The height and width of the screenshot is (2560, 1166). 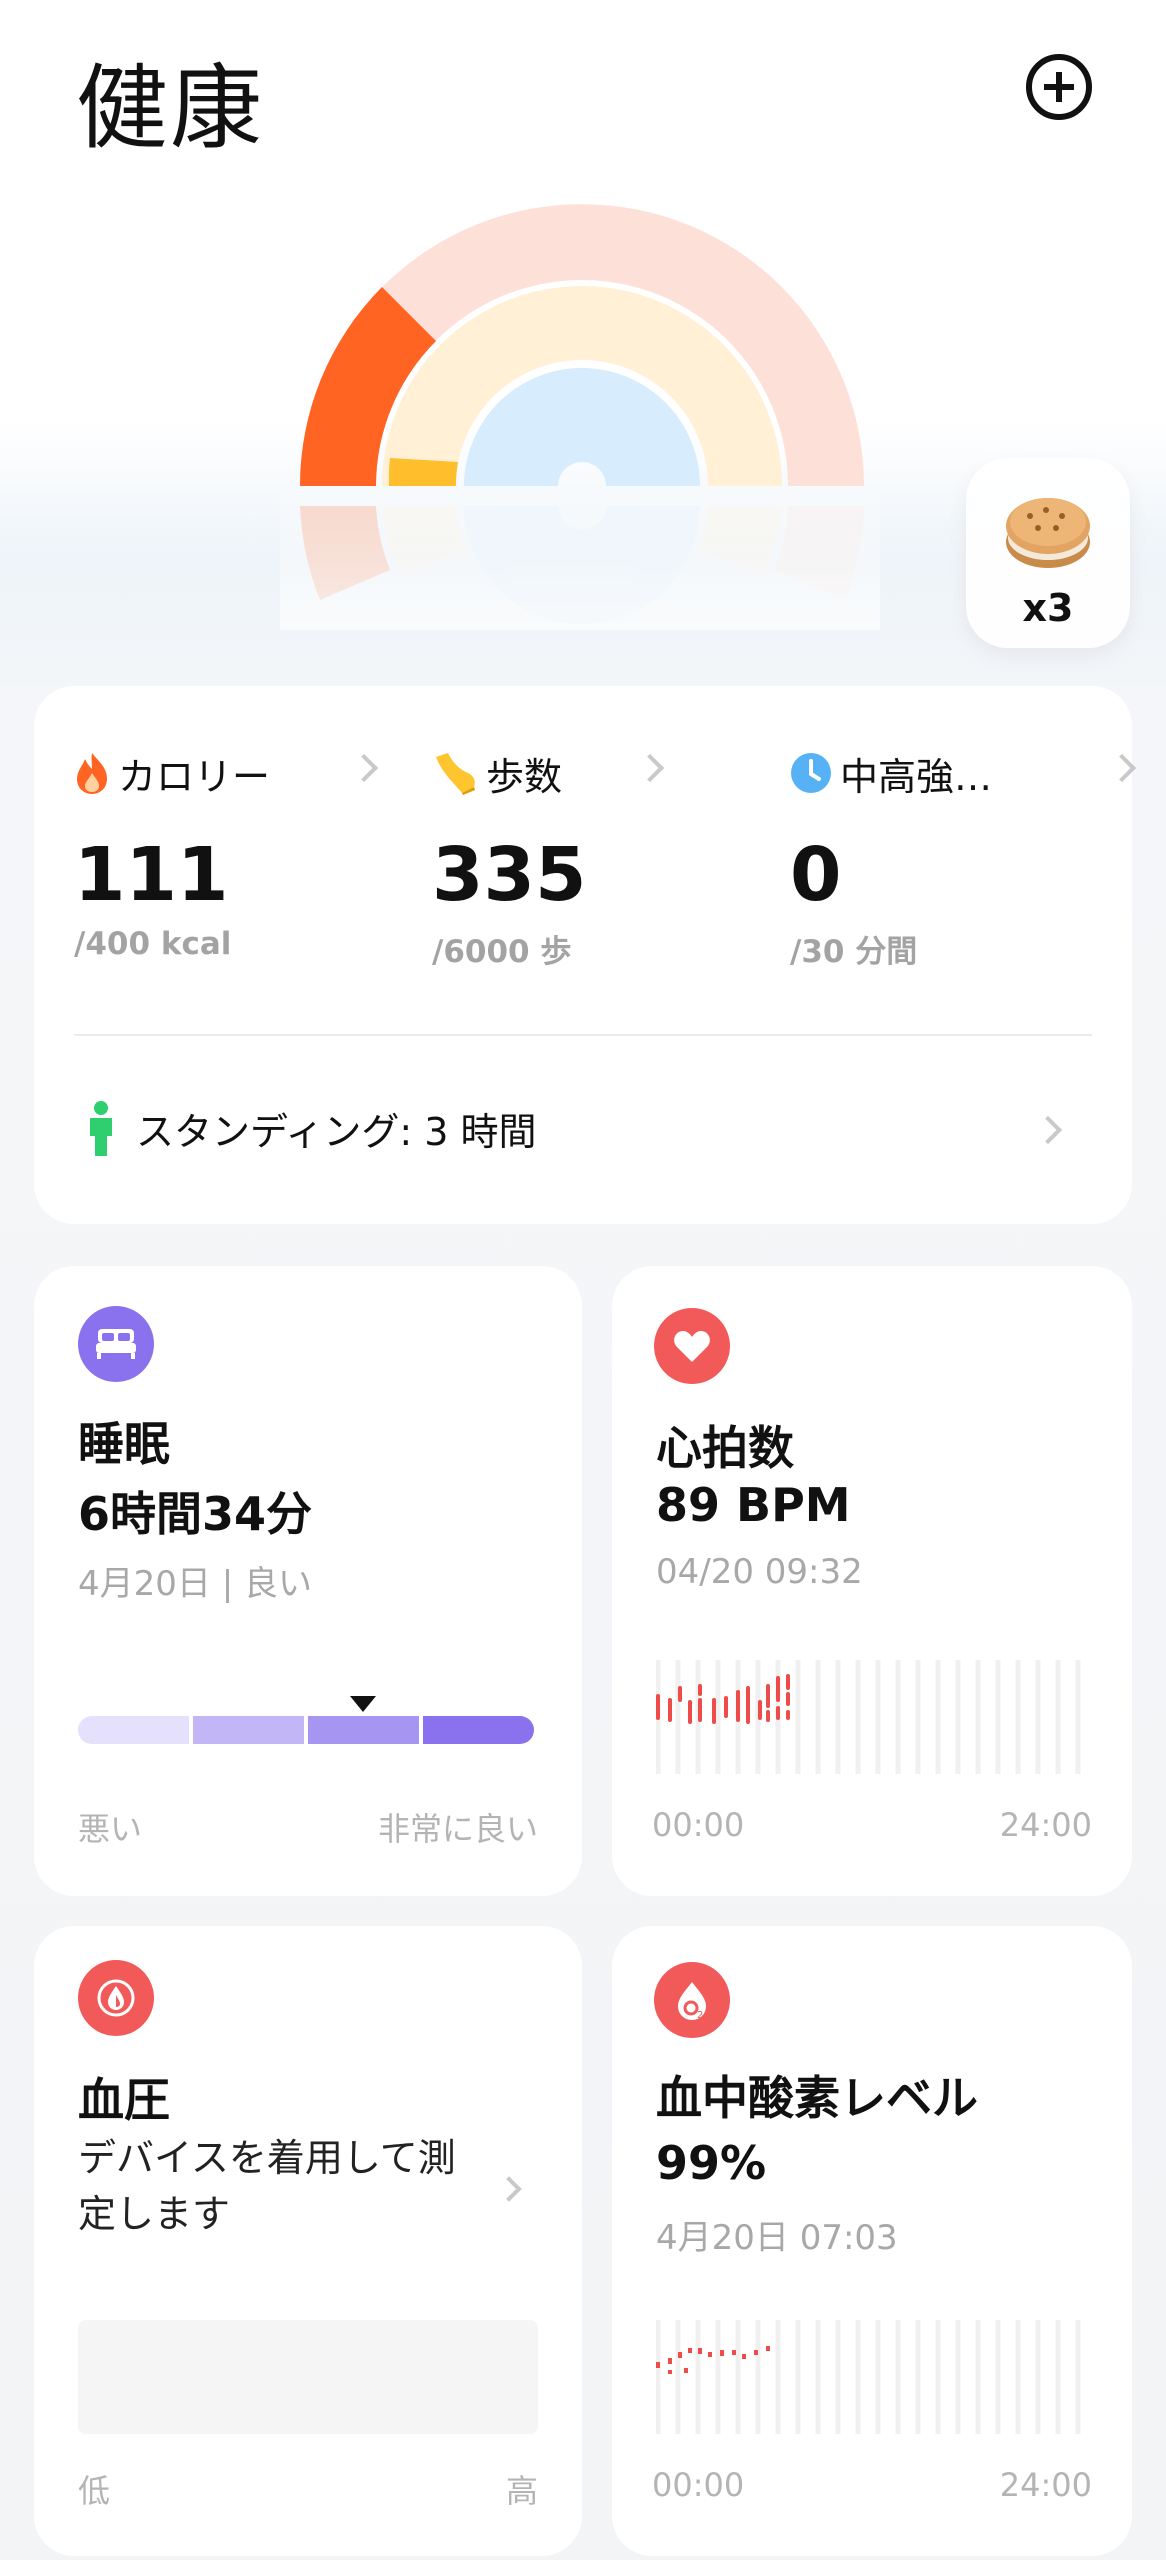 What do you see at coordinates (524, 776) in the screenshot?
I see `steps-label: 歩数` at bounding box center [524, 776].